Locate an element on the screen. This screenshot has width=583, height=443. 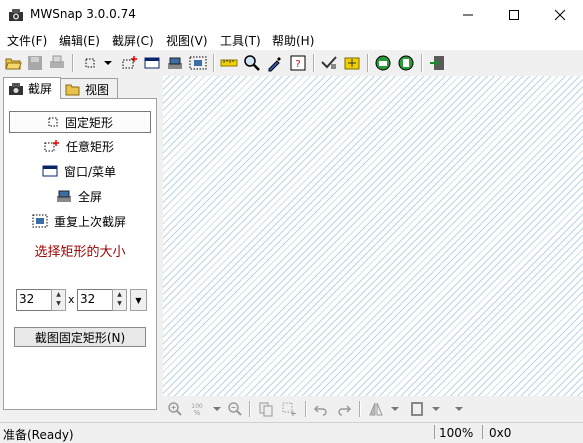
zoom-percent-icon: 100% is located at coordinates (197, 409).